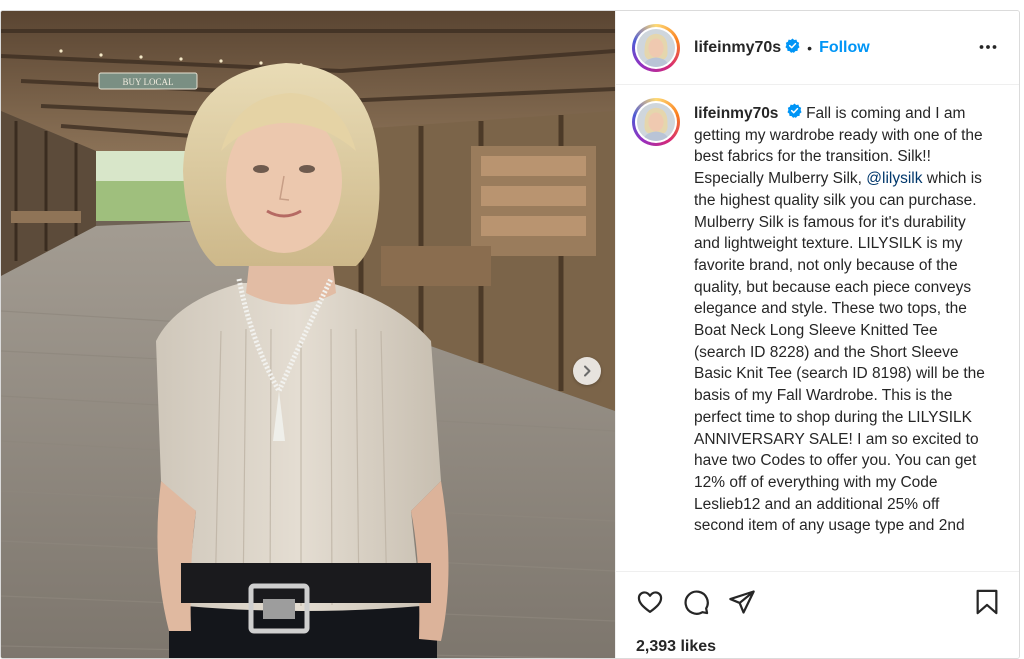 The height and width of the screenshot is (659, 1024). I want to click on likes-count: 2,393 likes, so click(676, 647).